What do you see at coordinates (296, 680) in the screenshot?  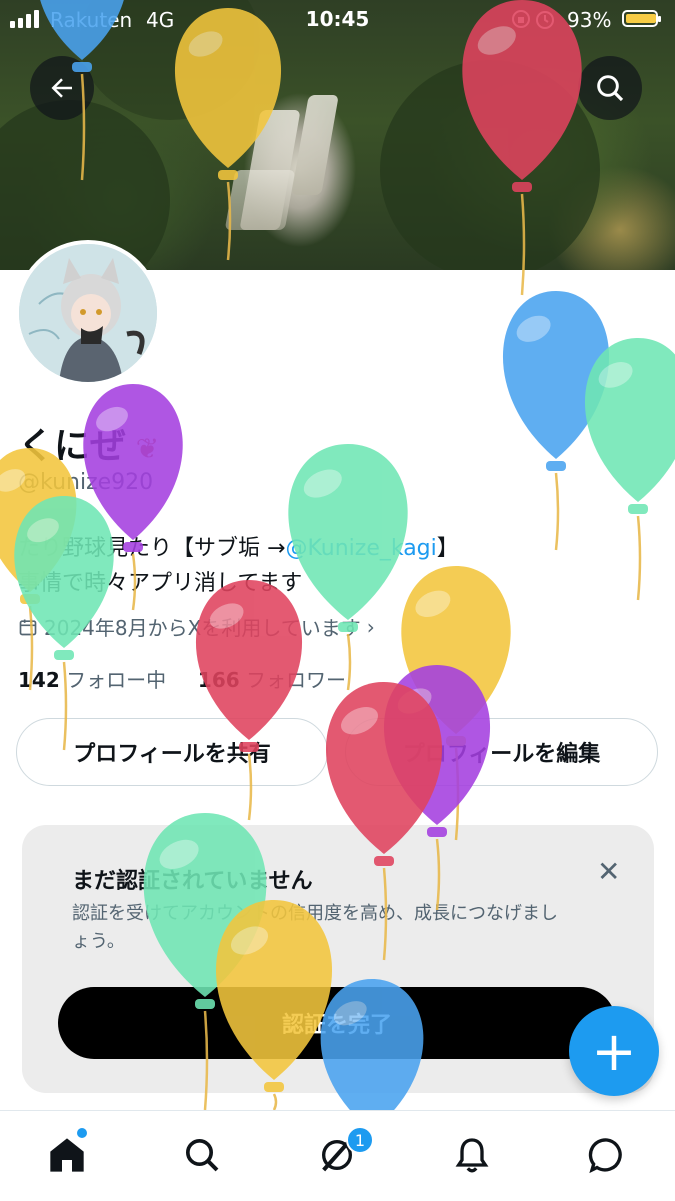 I see `followers-label: フォロワー` at bounding box center [296, 680].